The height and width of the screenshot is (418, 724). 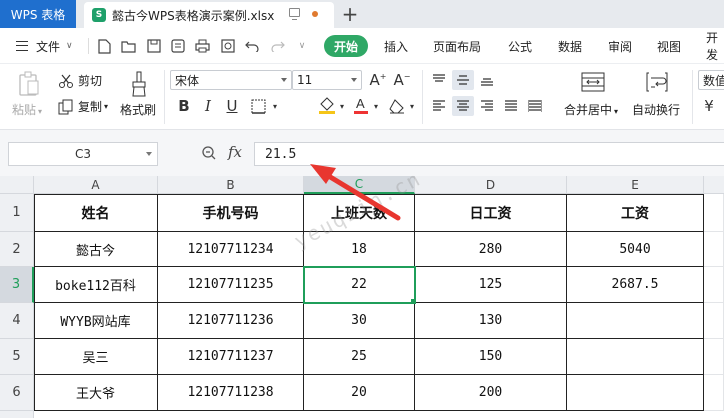 What do you see at coordinates (535, 106) in the screenshot?
I see `distributed-align-icon` at bounding box center [535, 106].